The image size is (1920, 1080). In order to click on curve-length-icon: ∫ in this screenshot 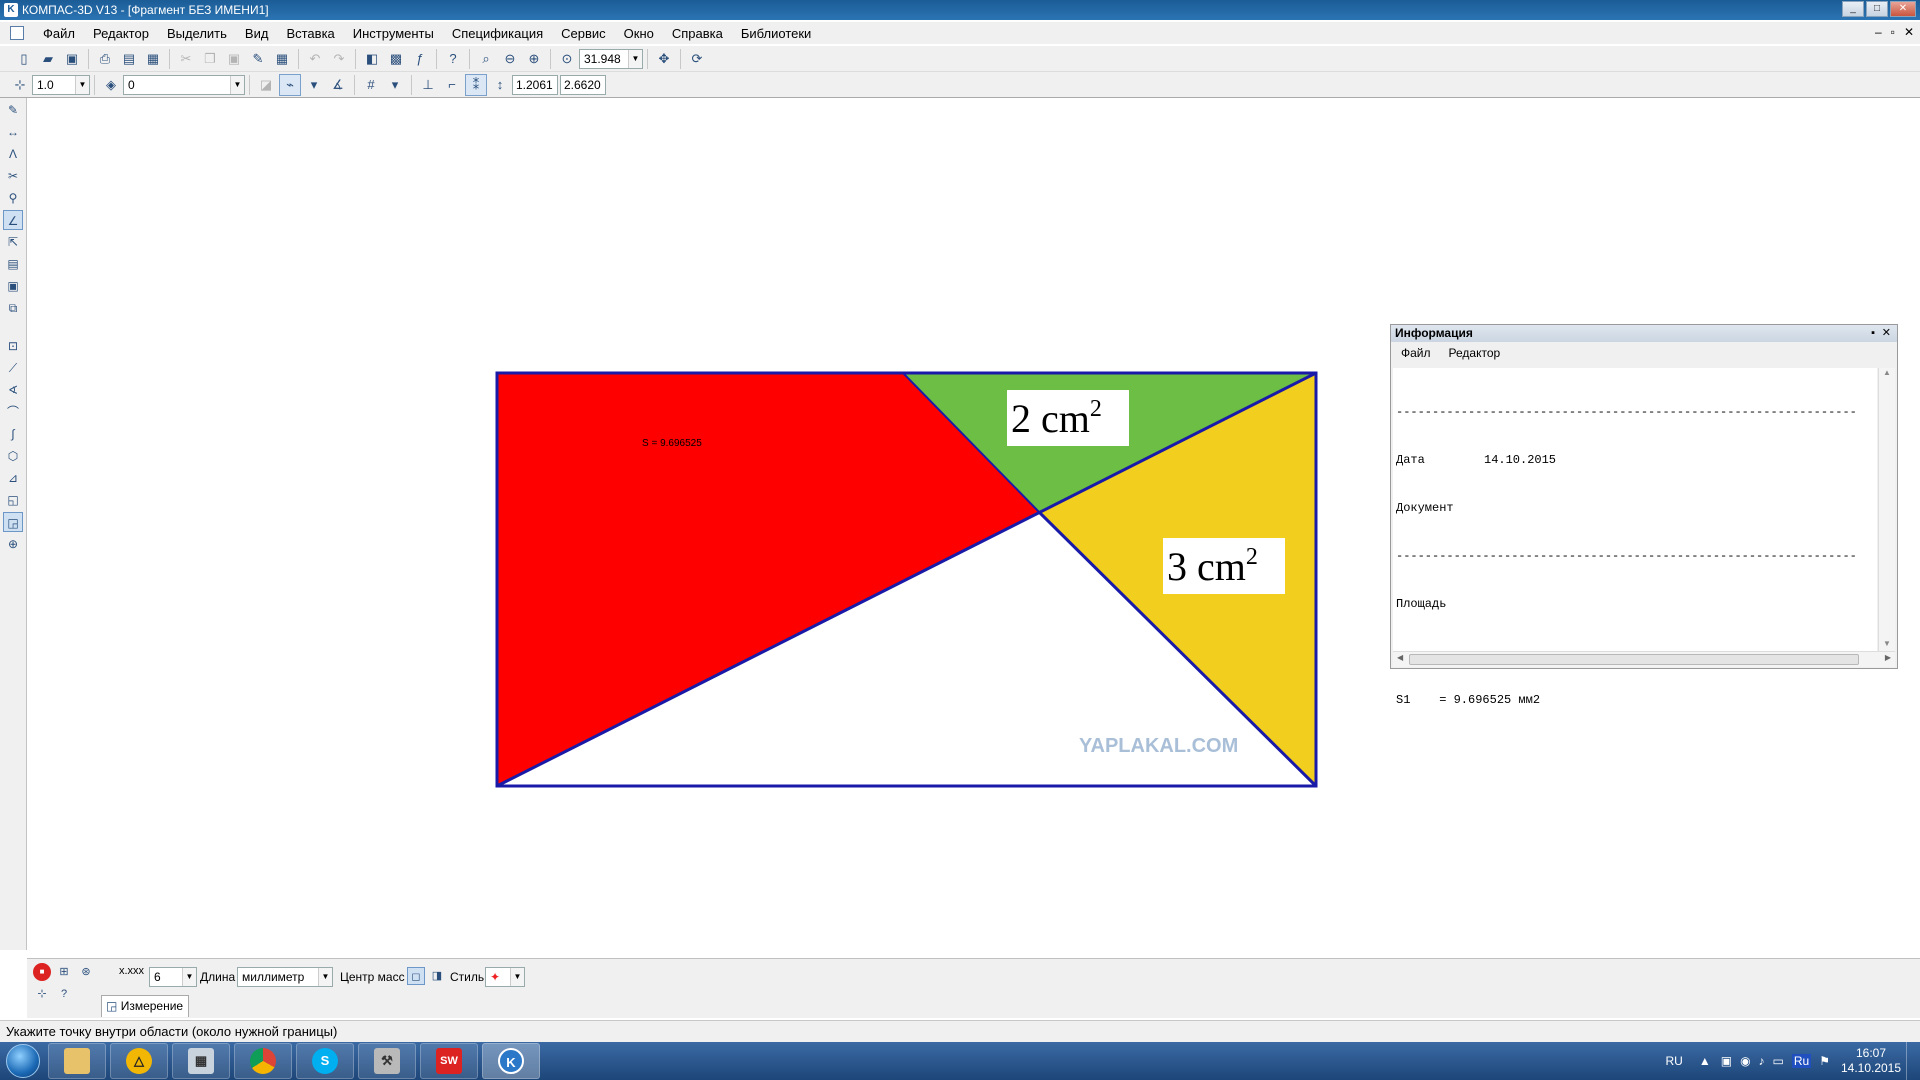, I will do `click(13, 434)`.